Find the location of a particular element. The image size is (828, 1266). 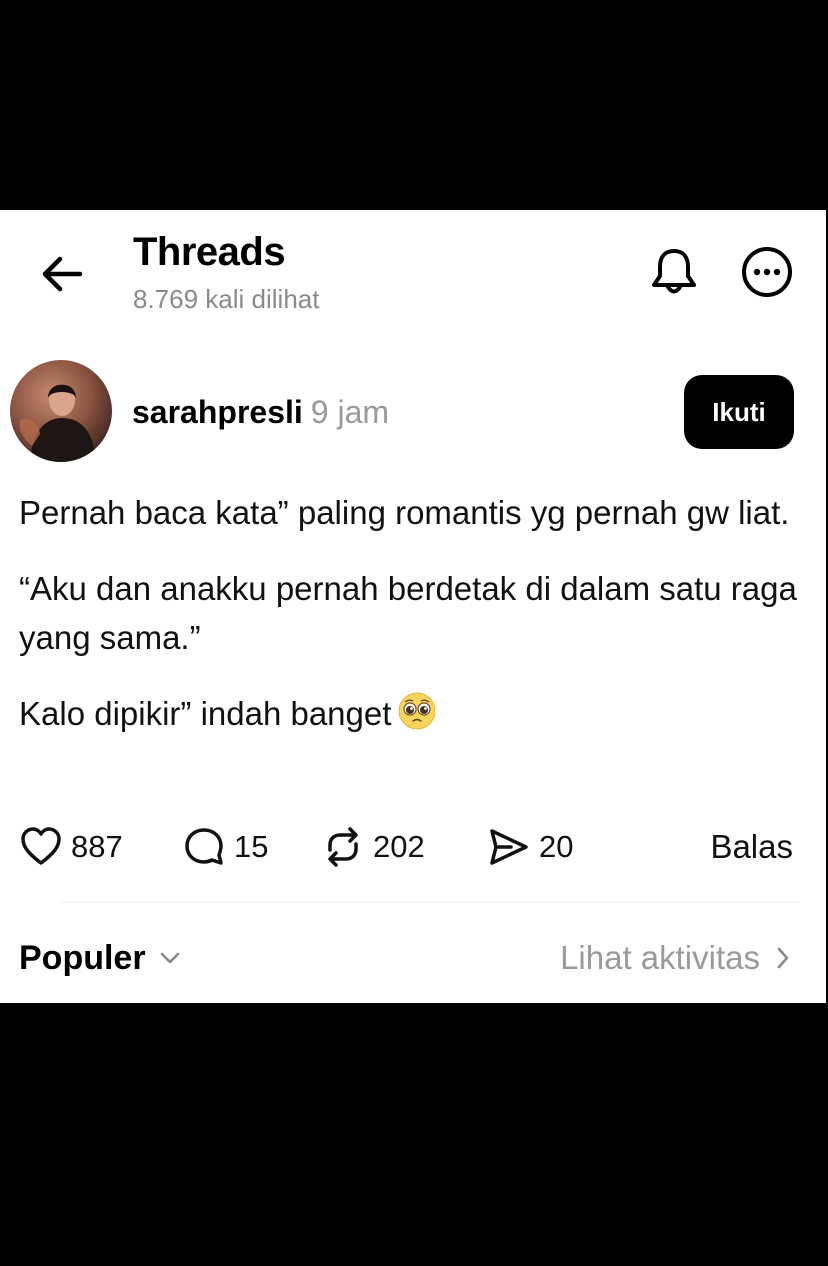

notification-button is located at coordinates (674, 272).